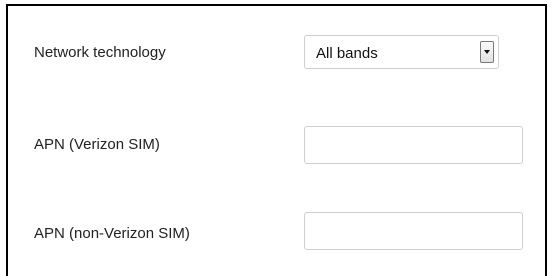 This screenshot has width=553, height=276. Describe the element at coordinates (97, 144) in the screenshot. I see `apn-verizon-label: APN (Verizon SIM)` at that location.